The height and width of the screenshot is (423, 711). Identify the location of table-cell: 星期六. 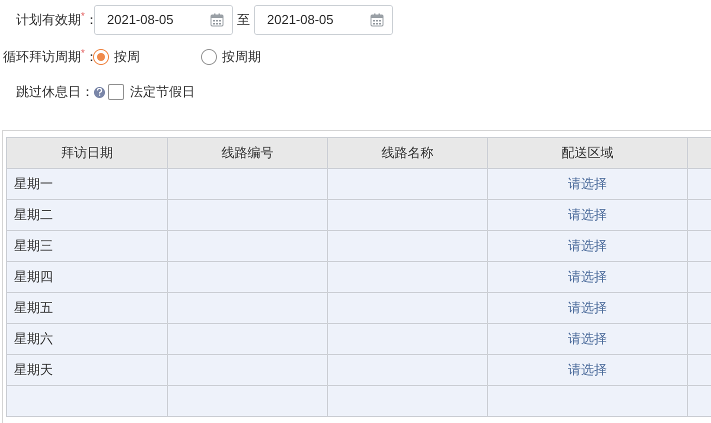
(86, 339).